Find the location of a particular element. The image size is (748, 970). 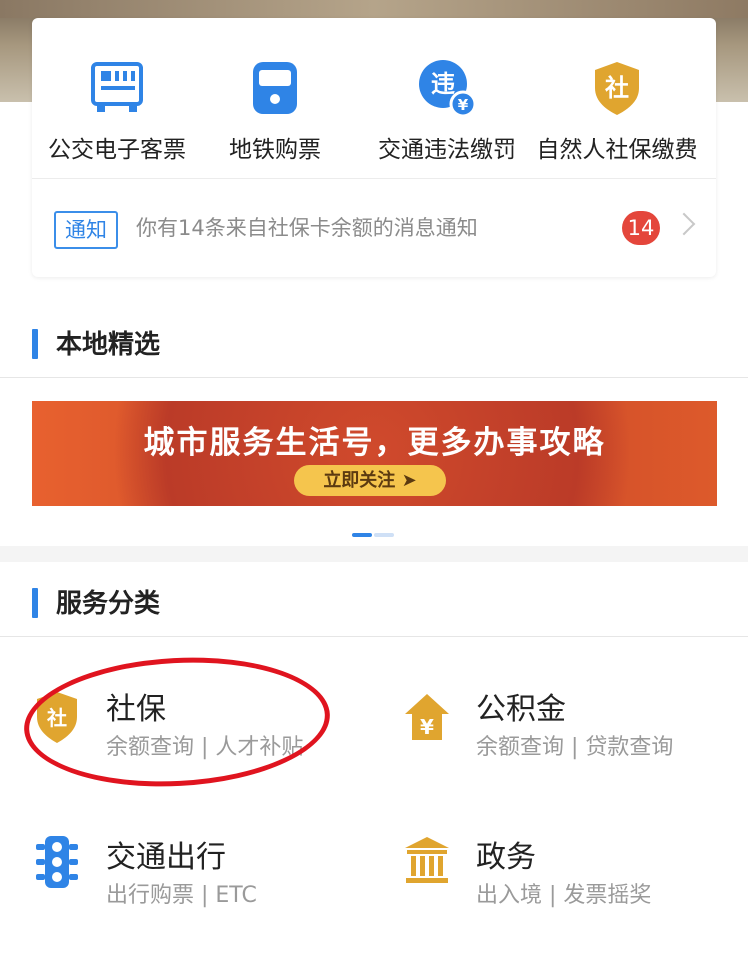

section-divider is located at coordinates (374, 554).